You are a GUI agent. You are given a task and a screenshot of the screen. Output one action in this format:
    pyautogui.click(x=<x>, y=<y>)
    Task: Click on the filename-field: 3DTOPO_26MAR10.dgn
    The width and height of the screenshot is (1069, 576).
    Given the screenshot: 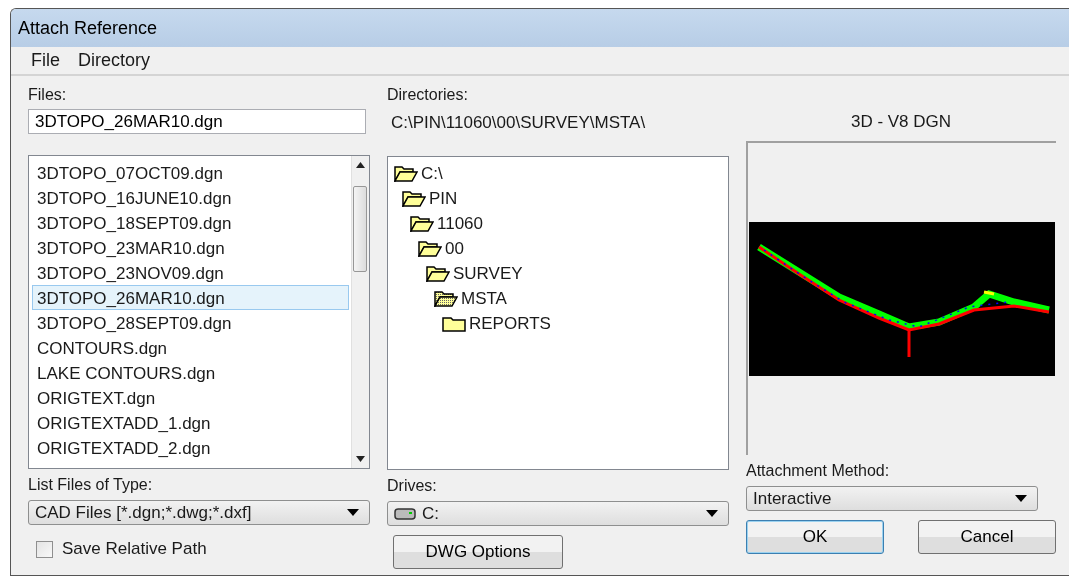 What is the action you would take?
    pyautogui.click(x=197, y=121)
    